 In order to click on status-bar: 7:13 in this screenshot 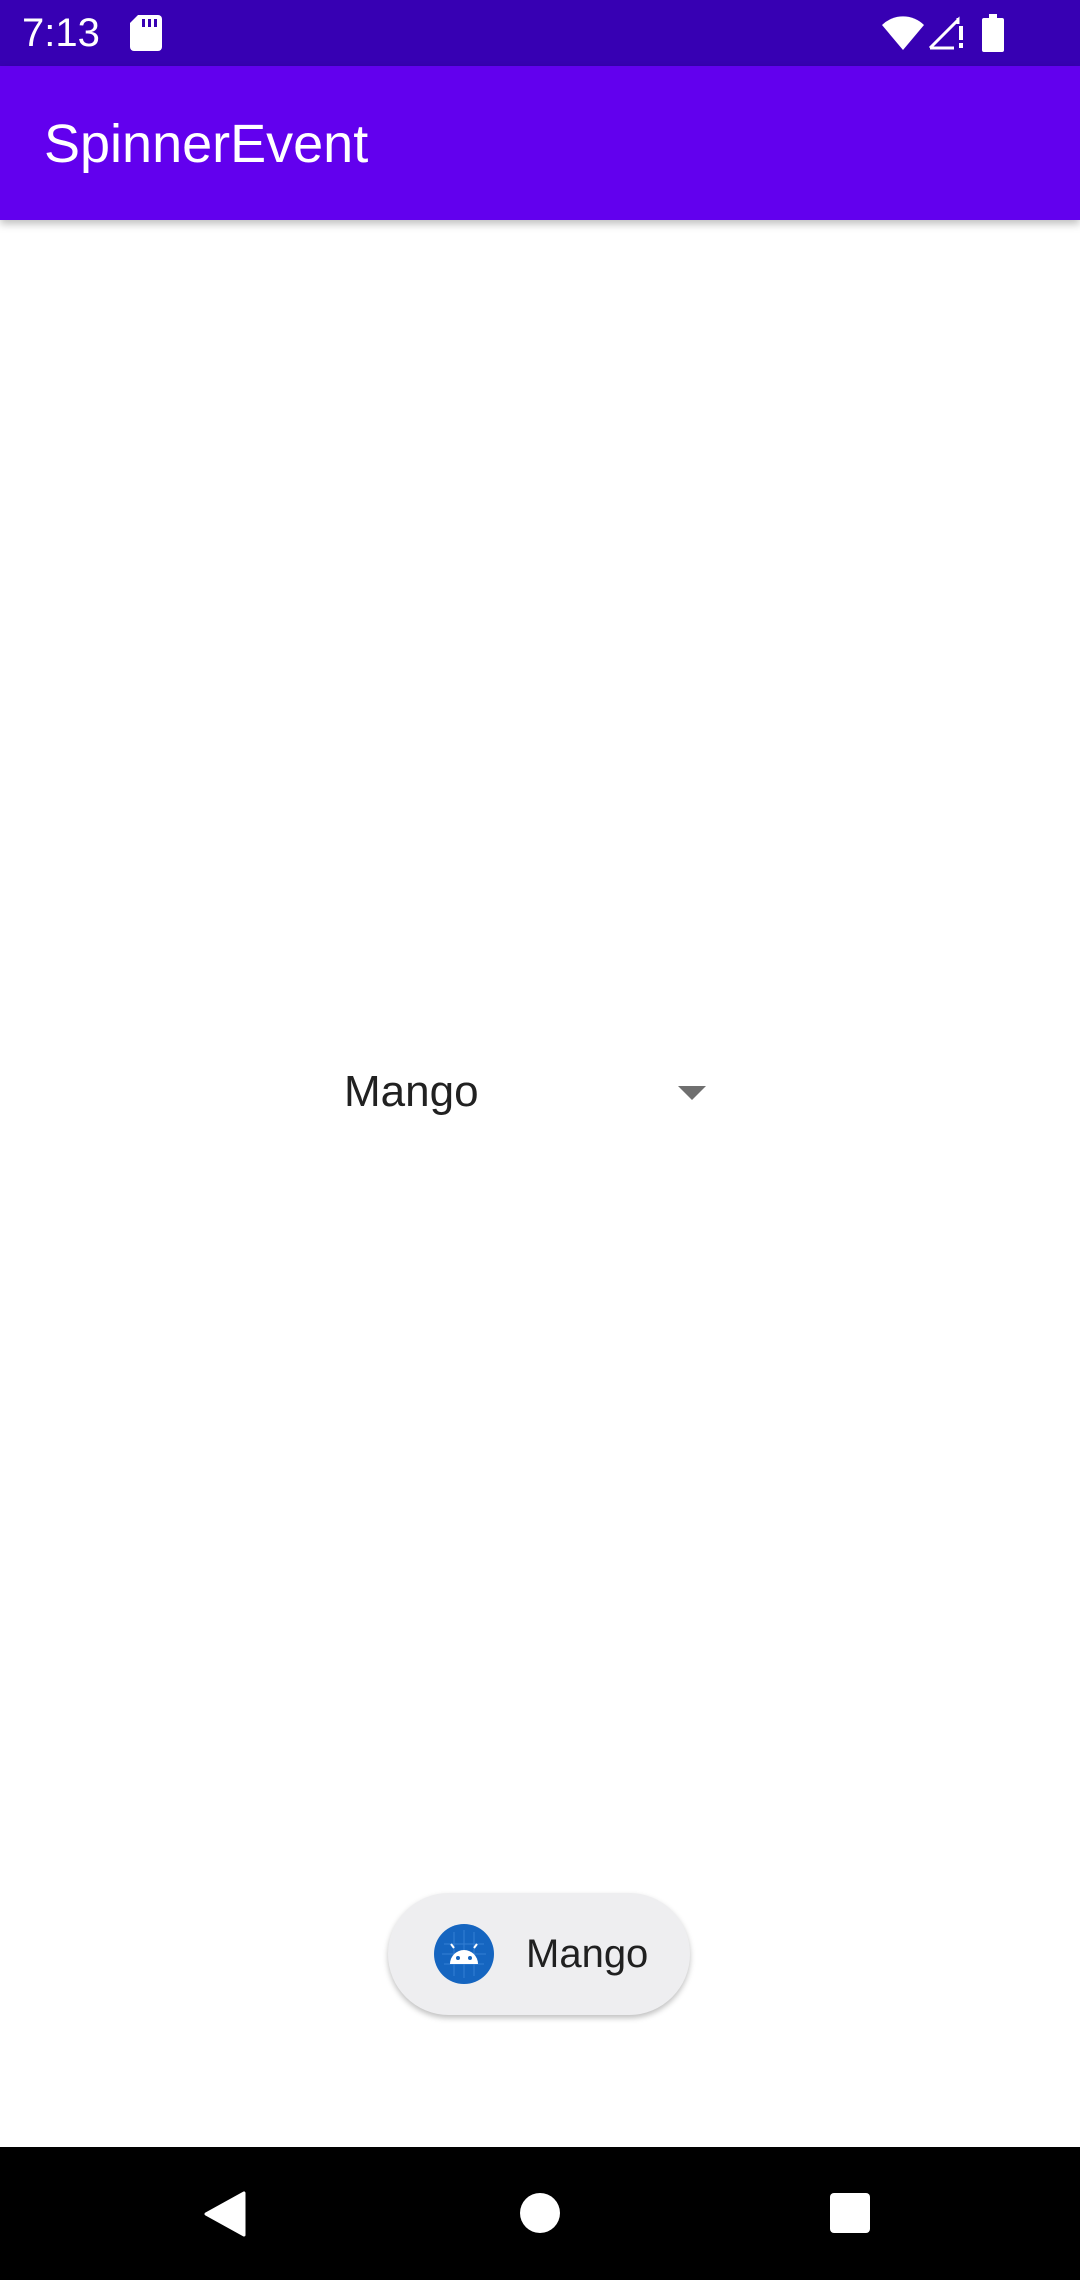, I will do `click(540, 33)`.